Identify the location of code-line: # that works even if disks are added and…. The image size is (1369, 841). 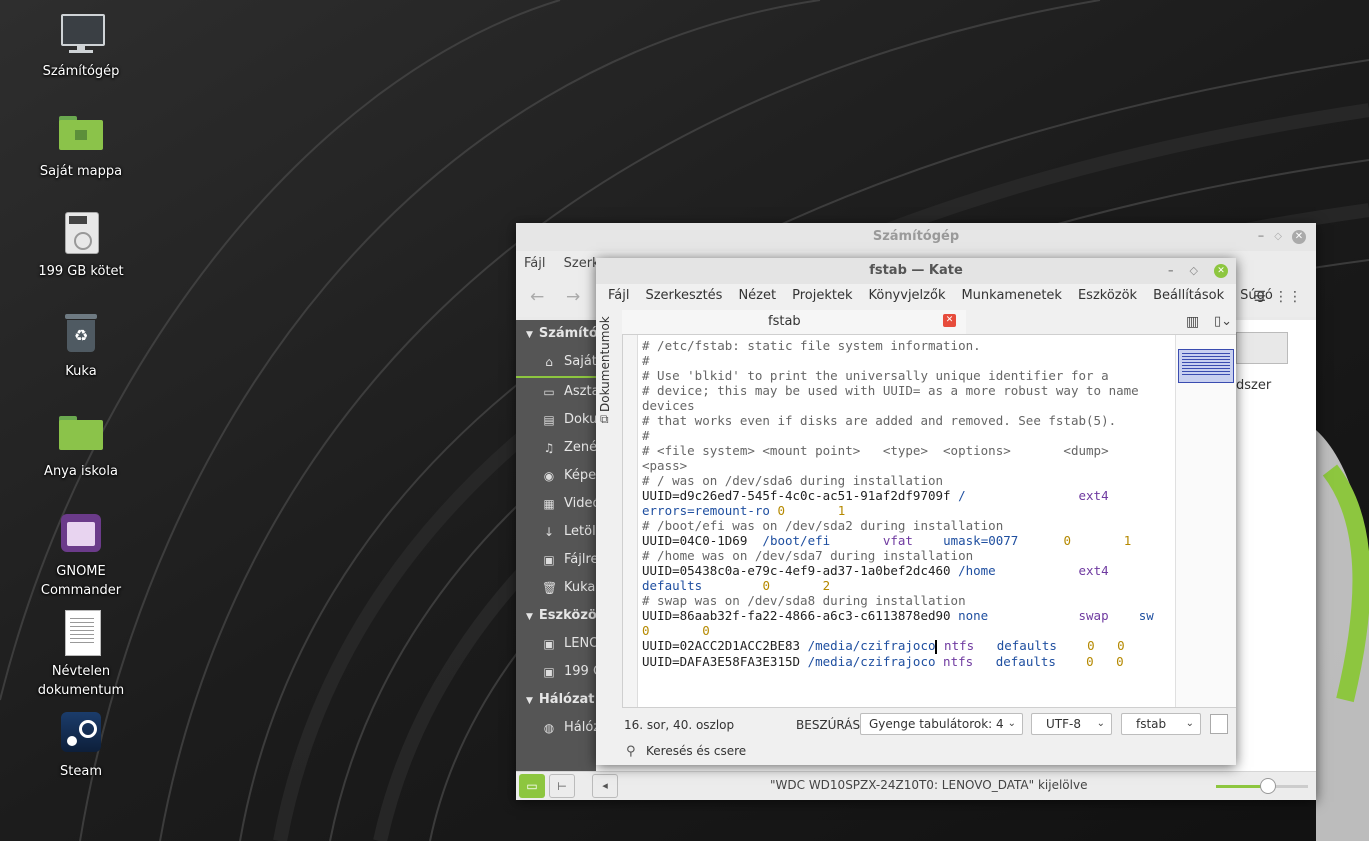
(907, 420).